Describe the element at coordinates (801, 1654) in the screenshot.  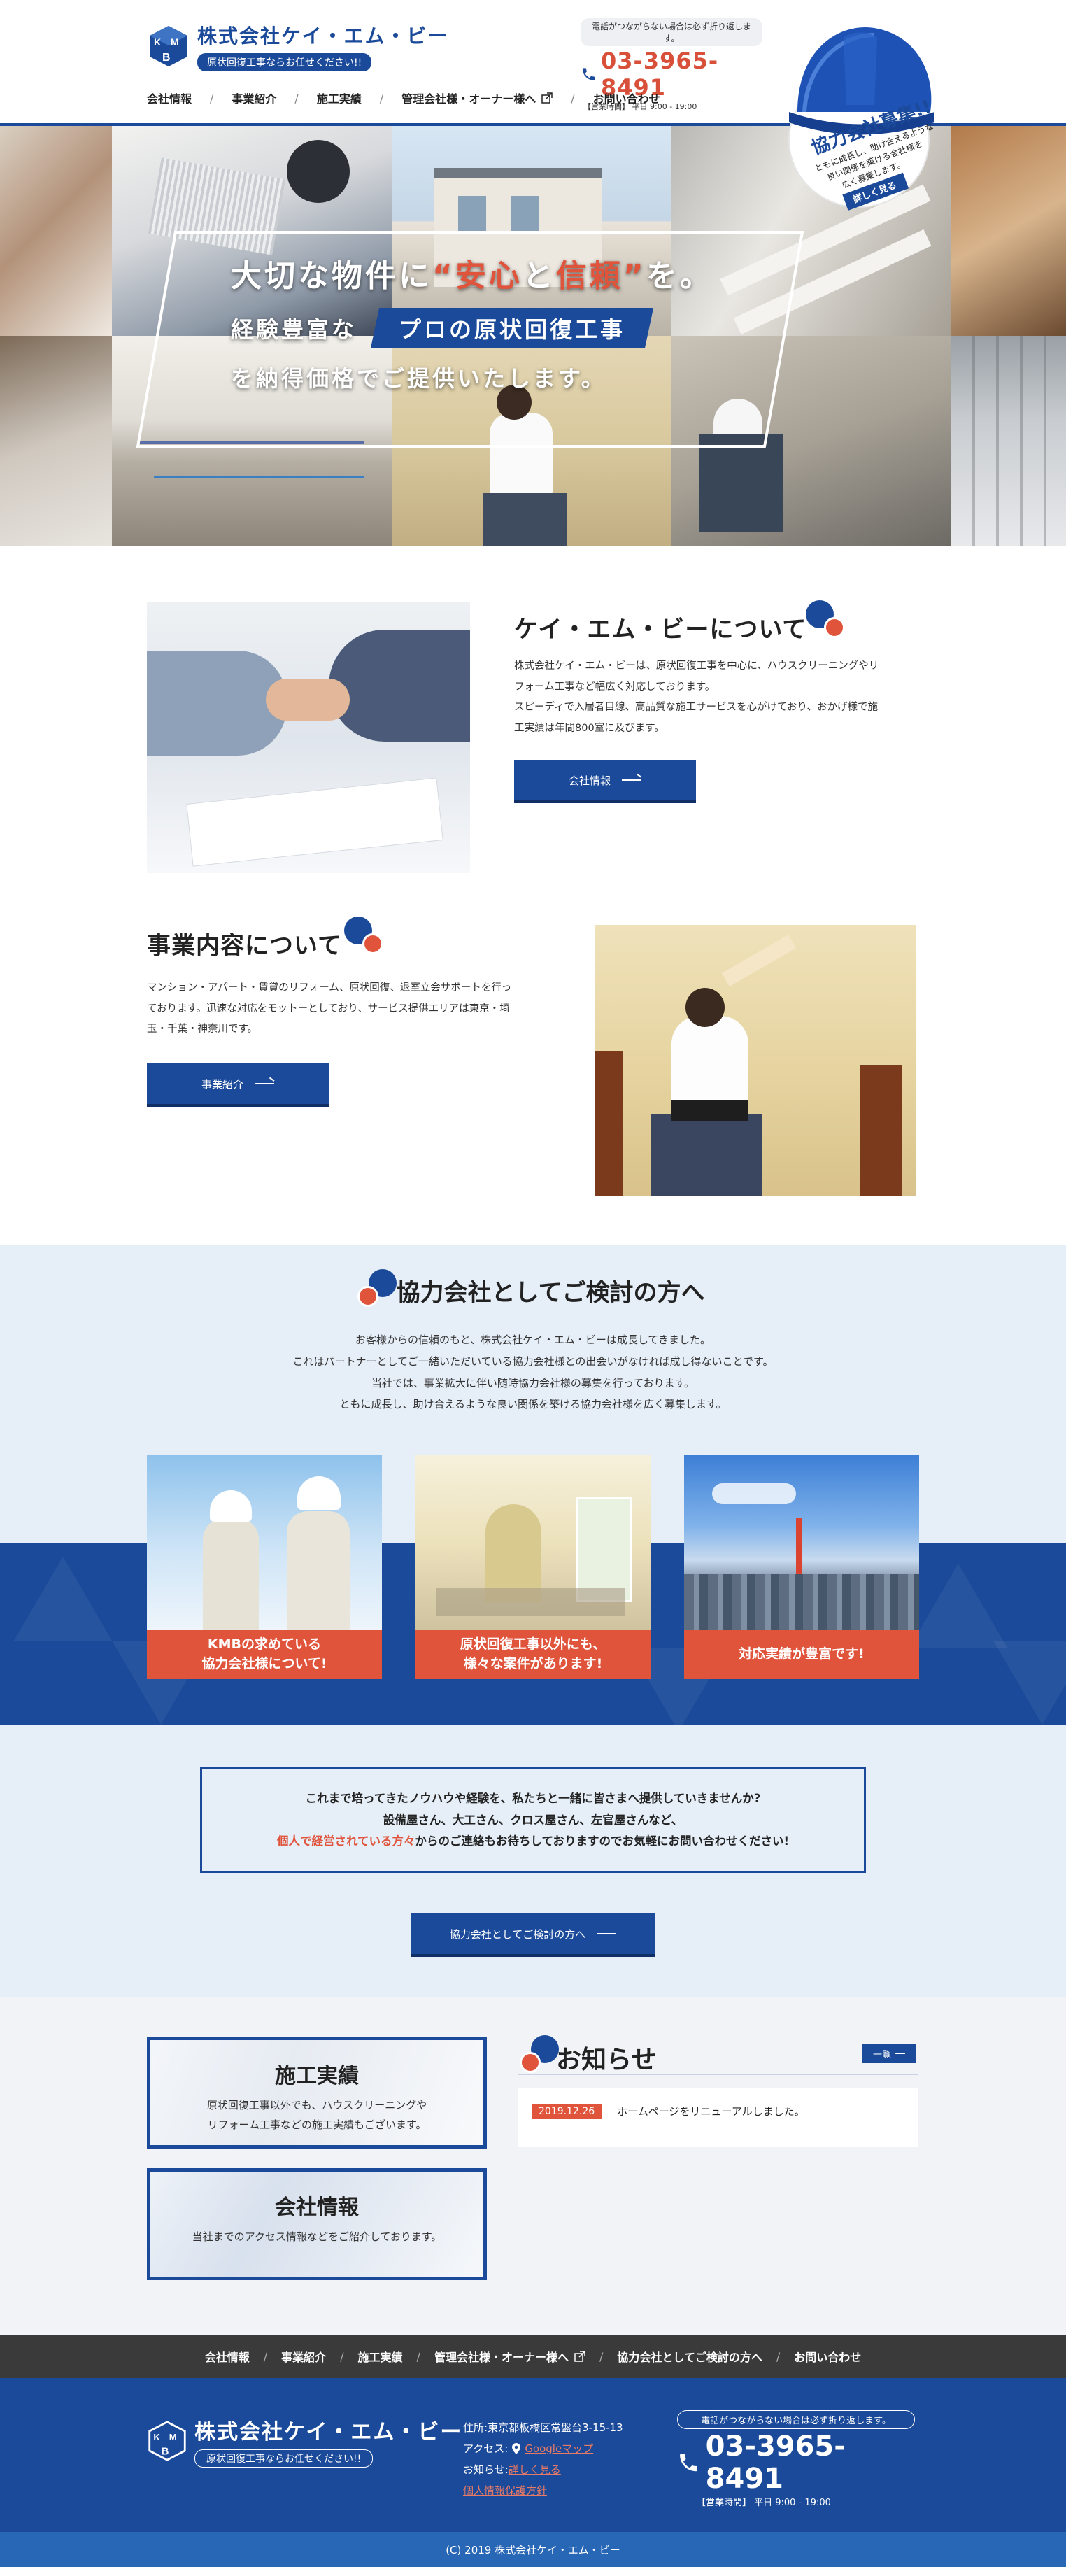
I see `card-caption: 対応実績が豊富です!` at that location.